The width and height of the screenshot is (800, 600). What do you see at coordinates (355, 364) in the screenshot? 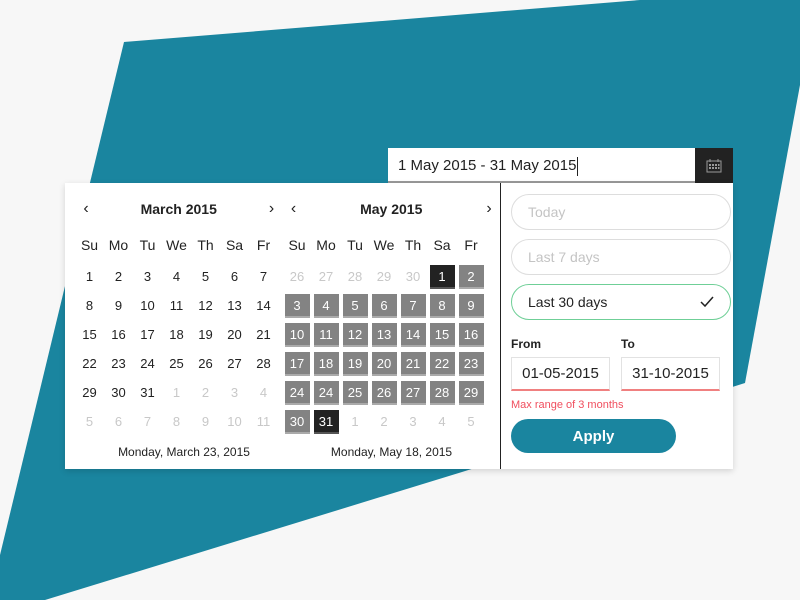
I see `day-cell-inrange: 19` at bounding box center [355, 364].